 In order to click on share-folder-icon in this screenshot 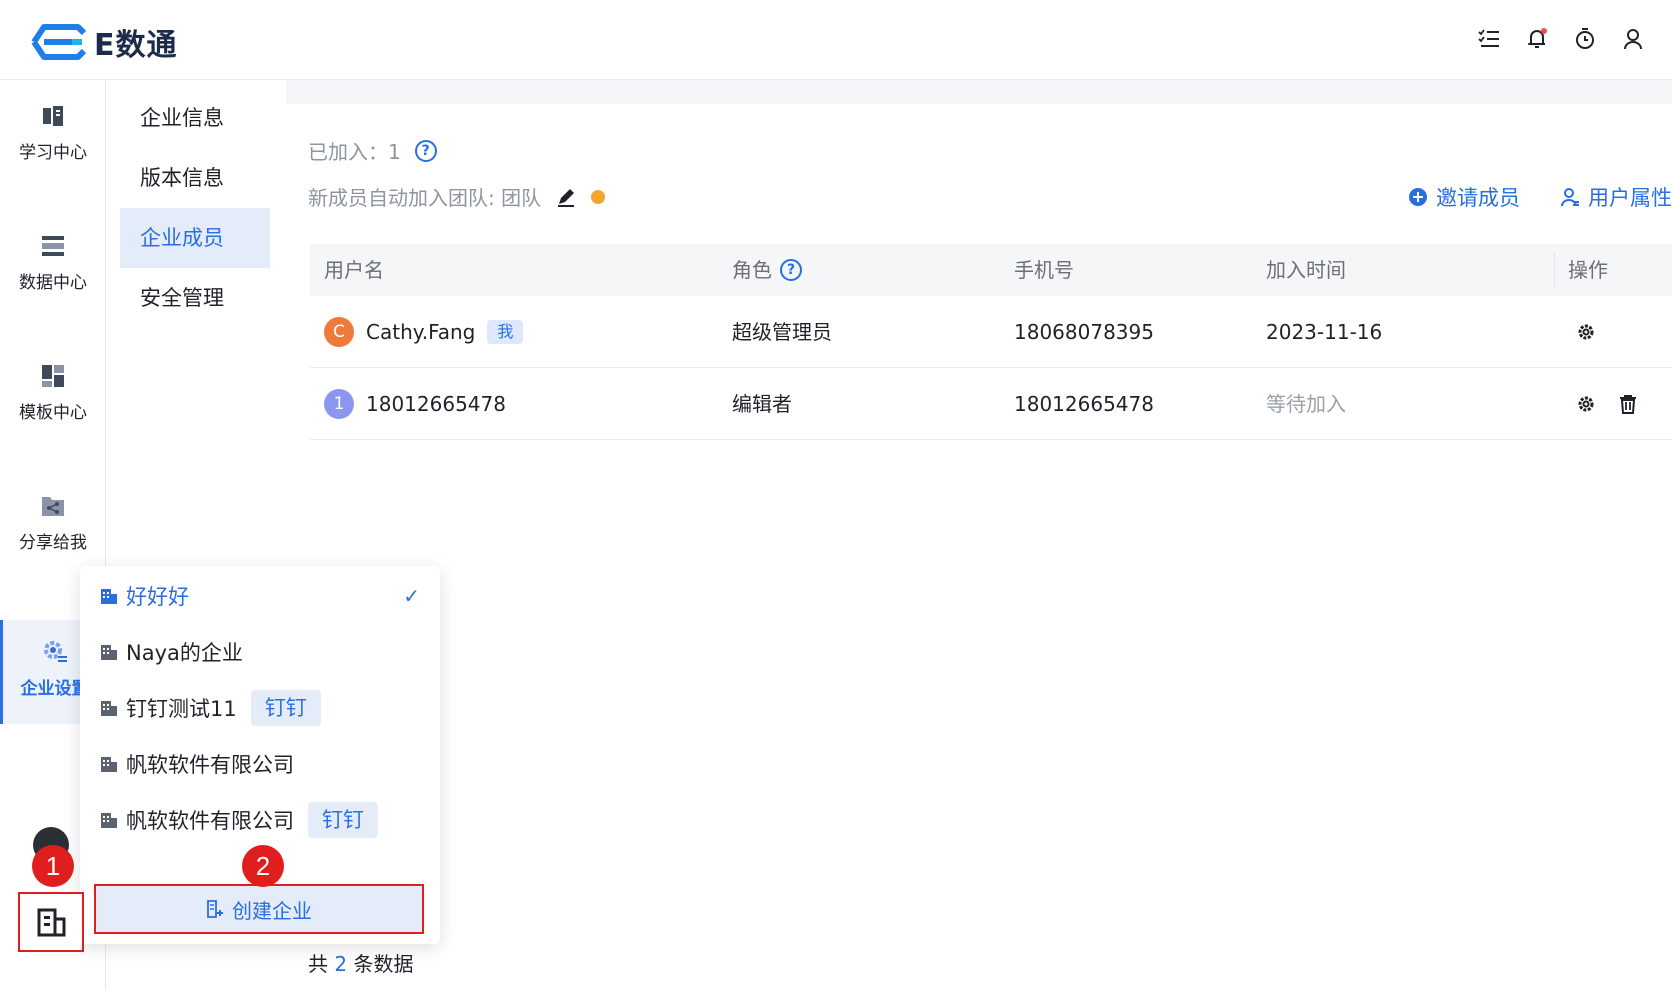, I will do `click(53, 506)`.